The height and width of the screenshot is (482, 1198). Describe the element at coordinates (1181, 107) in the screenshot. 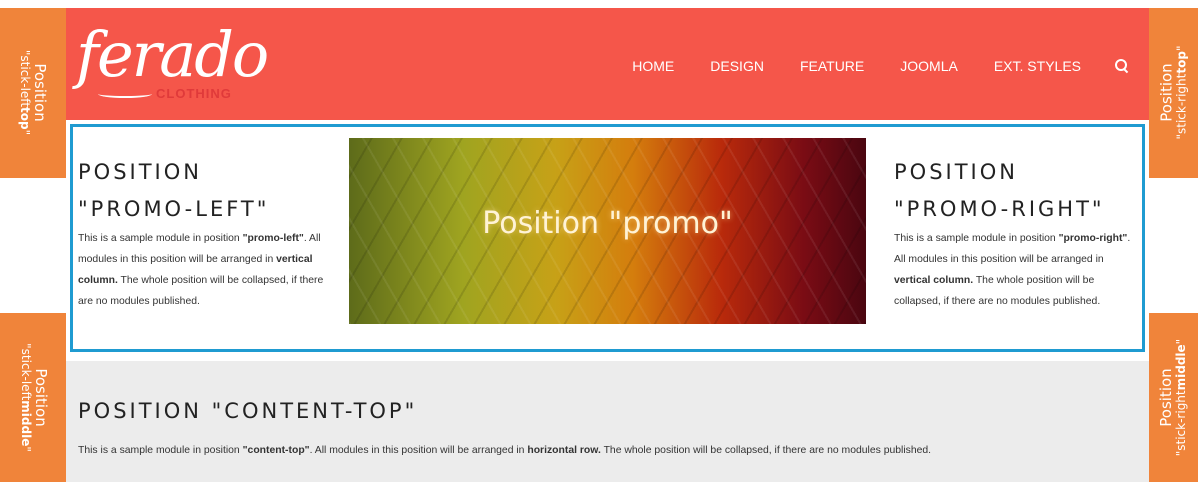

I see `stick-right-top-prefix: "stick-right` at that location.